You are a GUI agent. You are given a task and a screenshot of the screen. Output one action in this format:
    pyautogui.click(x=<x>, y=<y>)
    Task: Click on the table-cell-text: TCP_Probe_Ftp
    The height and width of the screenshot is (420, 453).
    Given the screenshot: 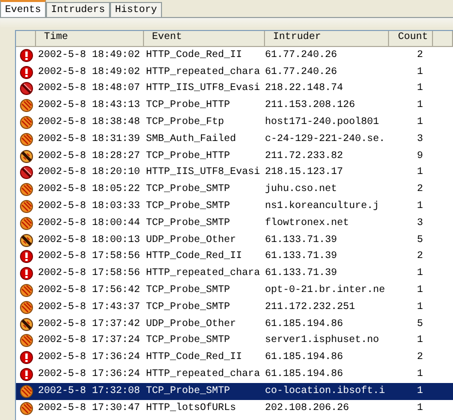 What is the action you would take?
    pyautogui.click(x=185, y=122)
    